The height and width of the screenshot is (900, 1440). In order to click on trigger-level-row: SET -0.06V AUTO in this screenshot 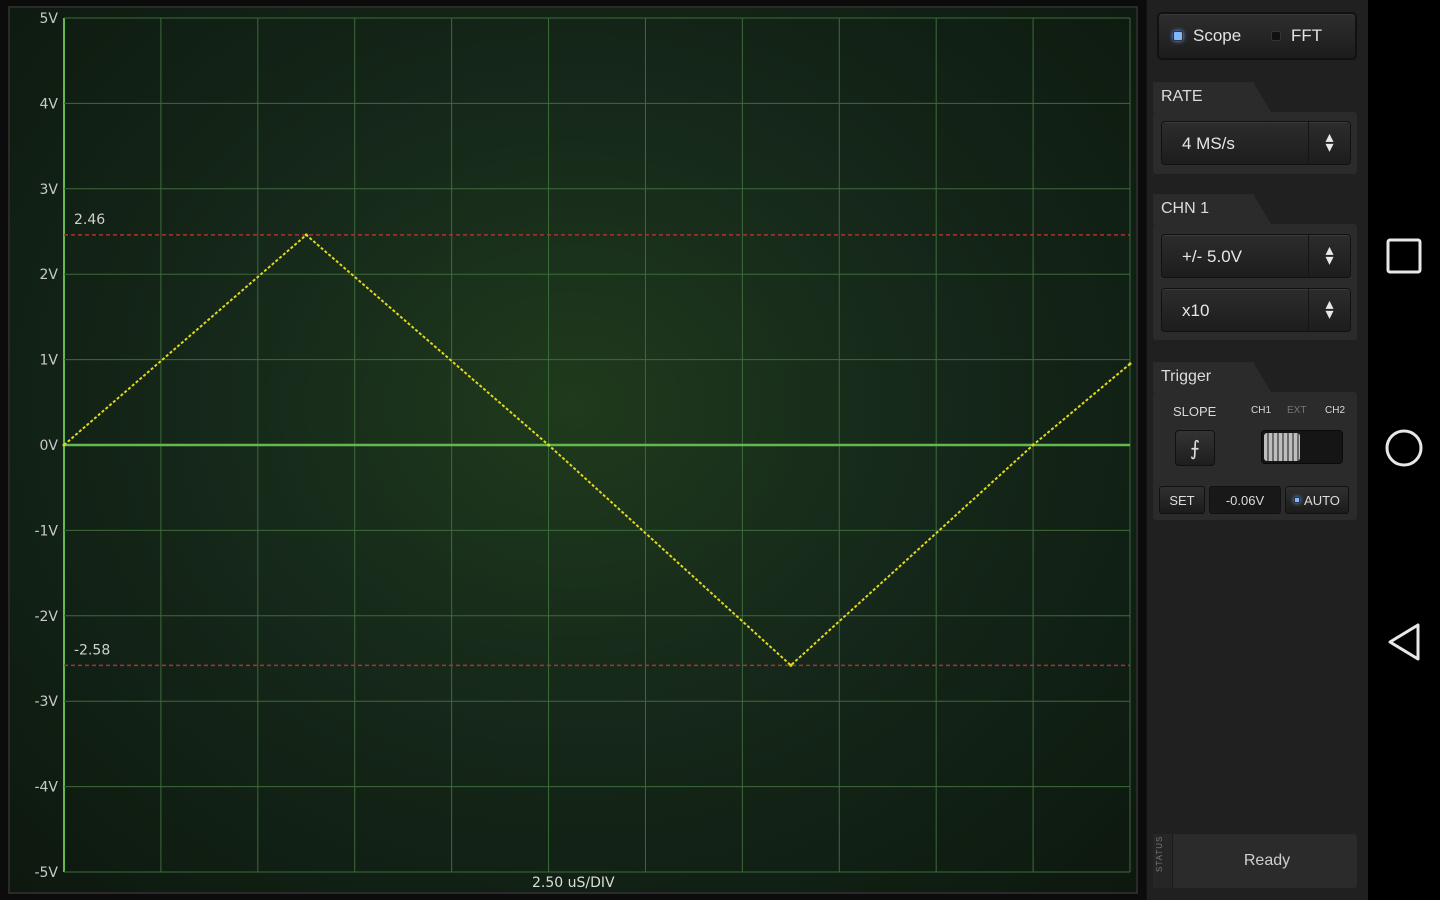, I will do `click(1254, 500)`.